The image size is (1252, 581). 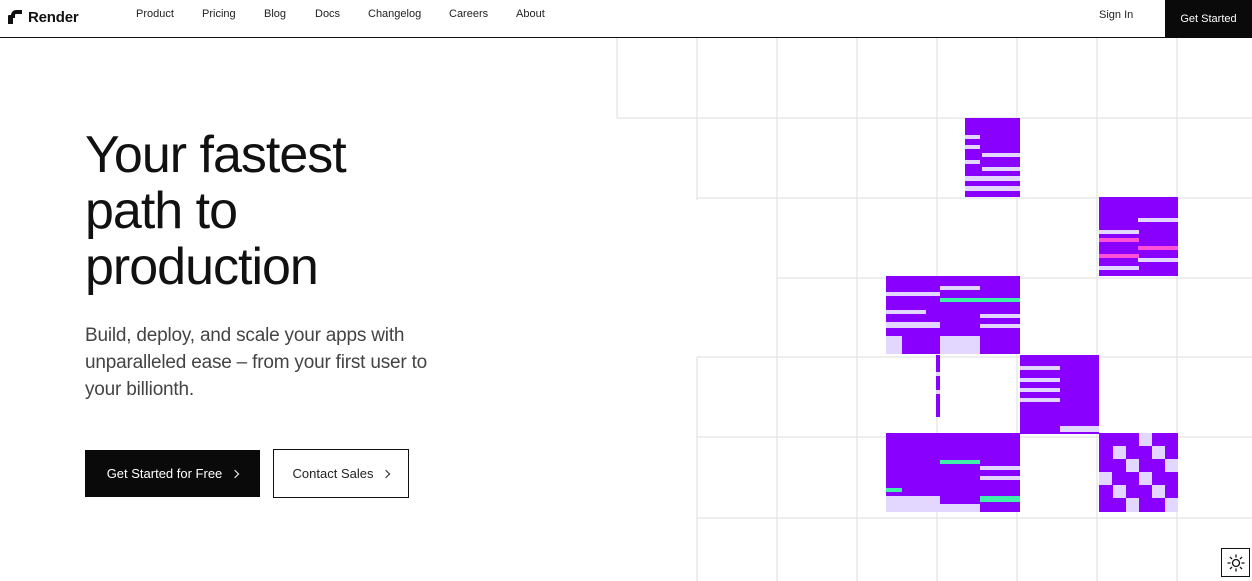 I want to click on get-started-free-button: Get Started for Free, so click(x=172, y=473).